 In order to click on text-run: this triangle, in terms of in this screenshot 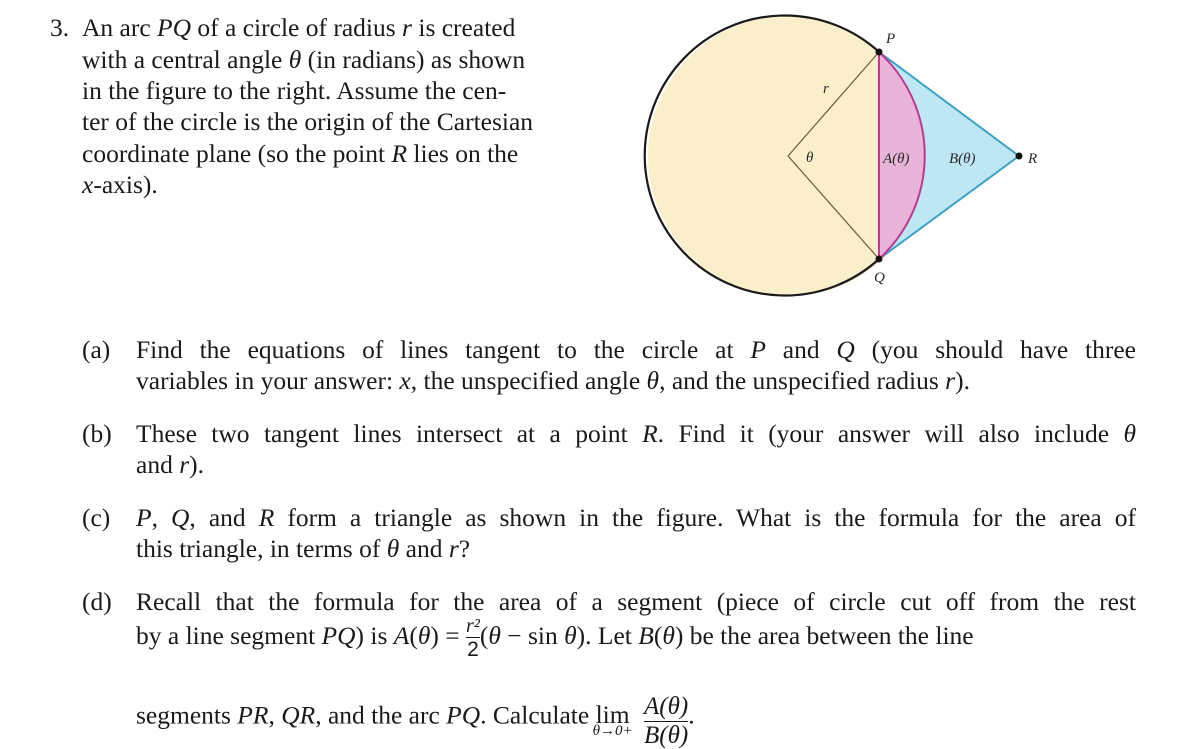, I will do `click(261, 548)`.